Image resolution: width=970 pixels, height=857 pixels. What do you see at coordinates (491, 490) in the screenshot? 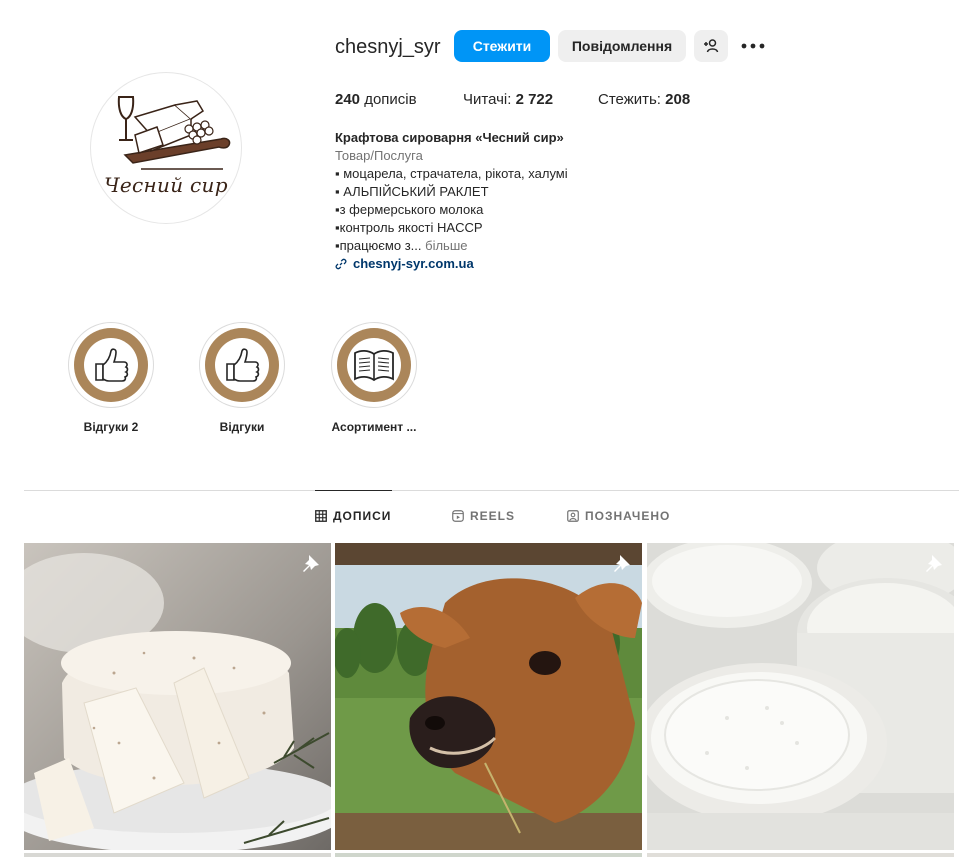
I see `tabs-divider` at bounding box center [491, 490].